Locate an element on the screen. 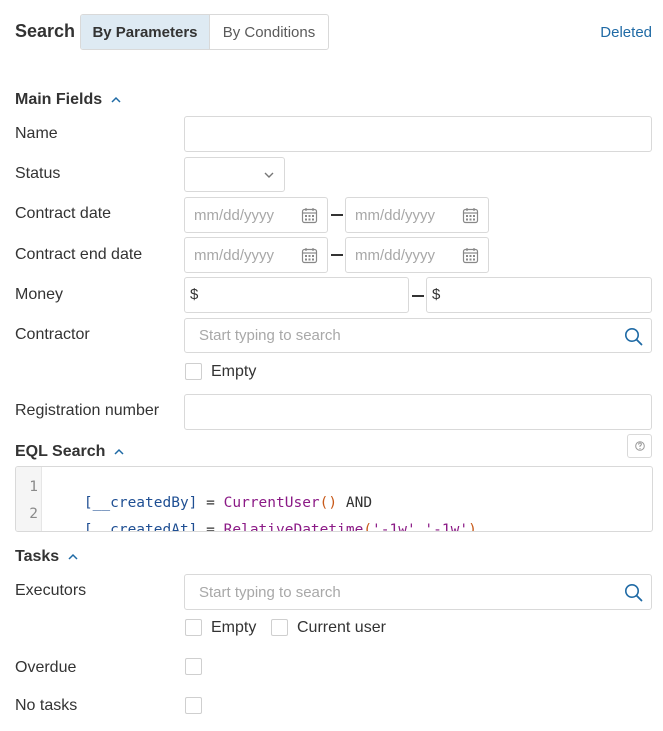 Image resolution: width=663 pixels, height=731 pixels. executors-placeholder: Start typing to search is located at coordinates (270, 592).